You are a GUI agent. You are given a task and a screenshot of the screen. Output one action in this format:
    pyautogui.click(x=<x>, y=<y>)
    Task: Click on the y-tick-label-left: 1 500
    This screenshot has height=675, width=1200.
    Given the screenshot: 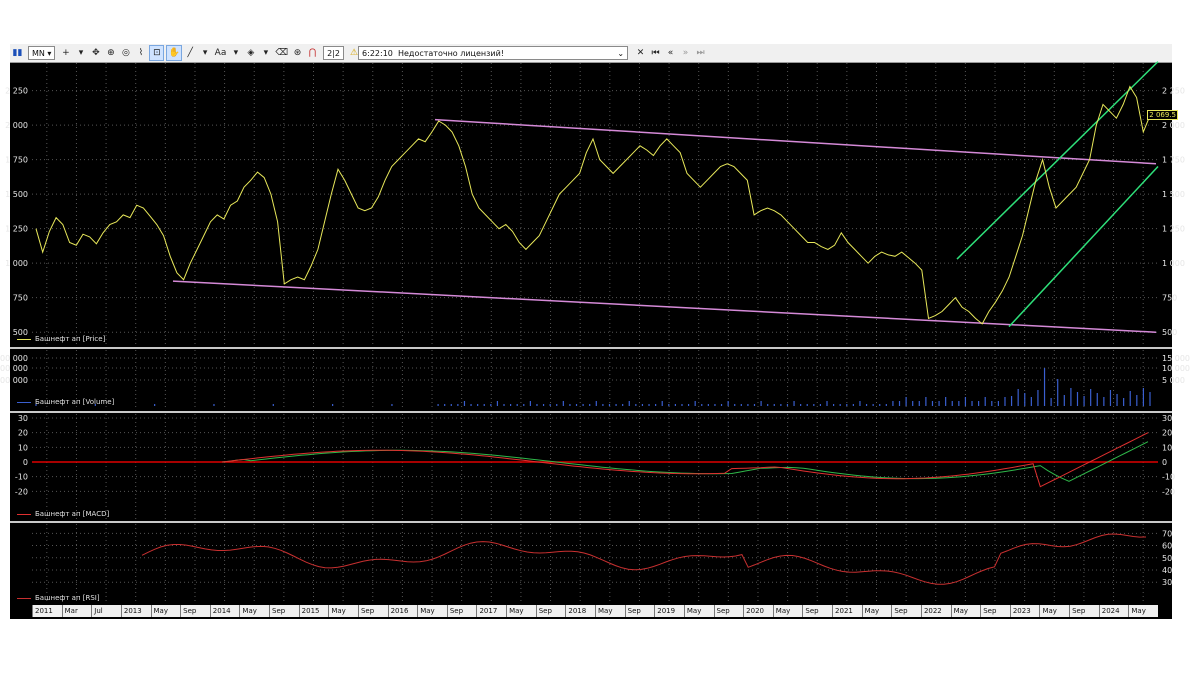 What is the action you would take?
    pyautogui.click(x=16, y=194)
    